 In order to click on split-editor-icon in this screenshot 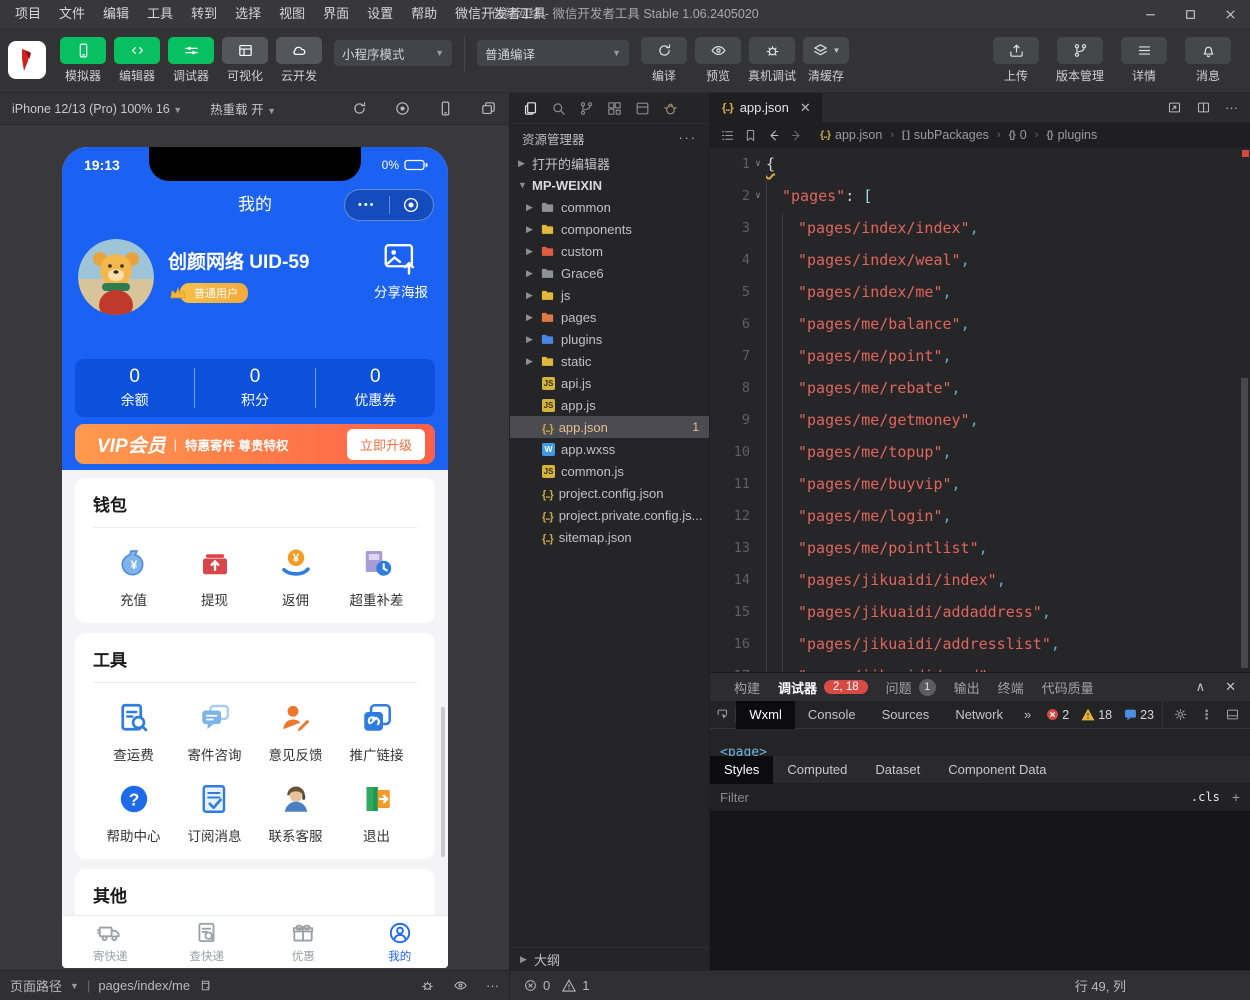, I will do `click(1203, 107)`.